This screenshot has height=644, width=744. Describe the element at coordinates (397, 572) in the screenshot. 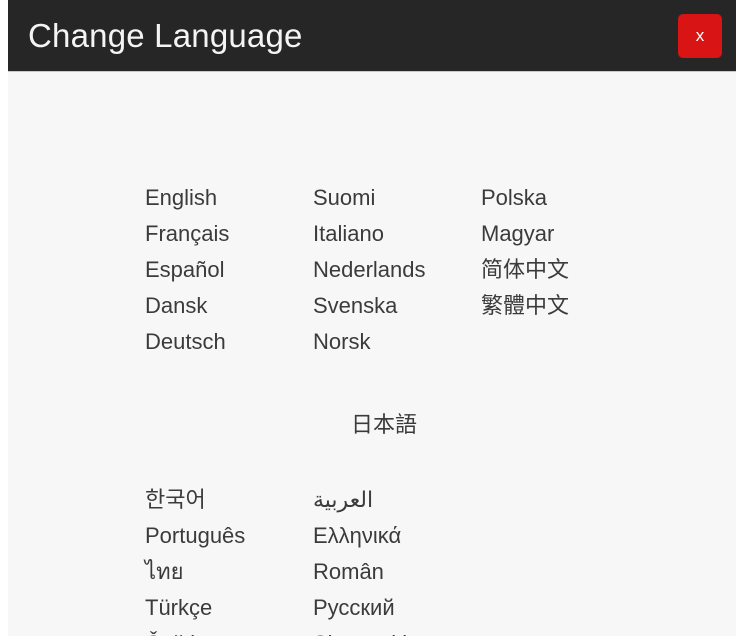

I see `language-option: Român` at that location.